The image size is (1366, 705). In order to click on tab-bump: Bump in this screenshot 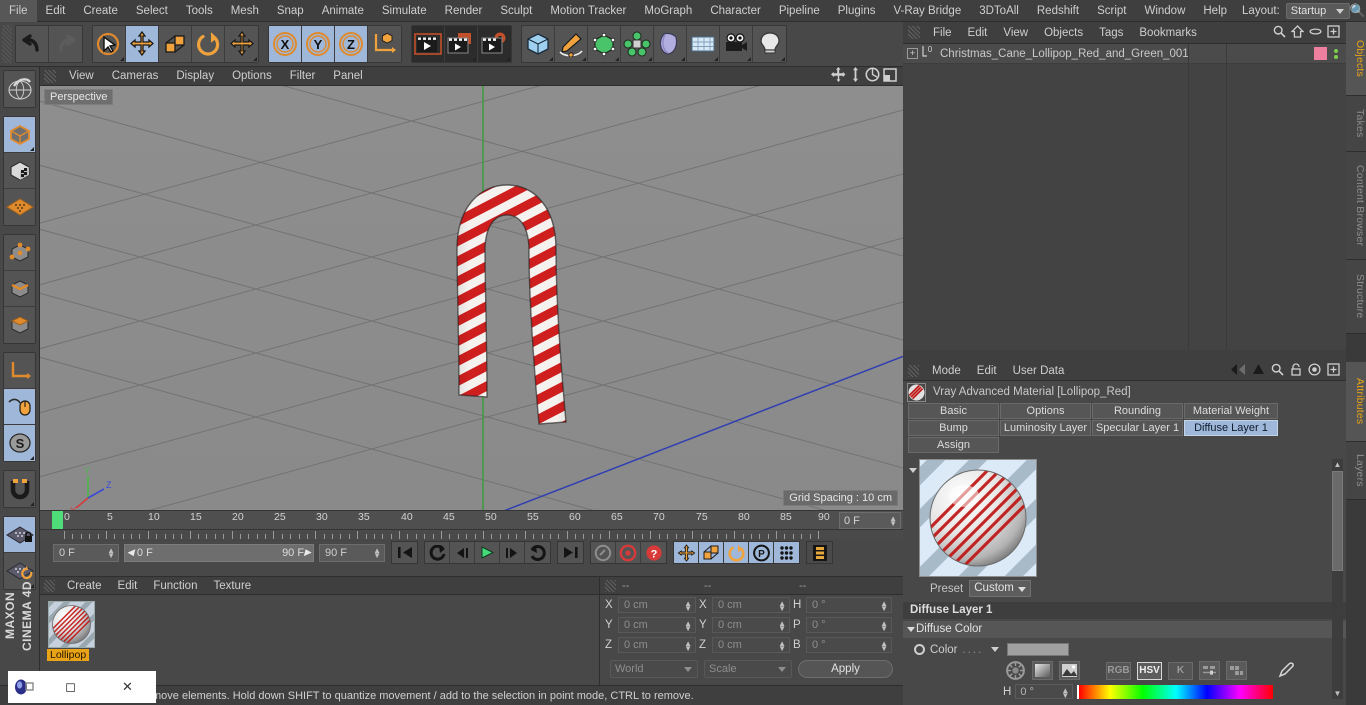, I will do `click(953, 428)`.